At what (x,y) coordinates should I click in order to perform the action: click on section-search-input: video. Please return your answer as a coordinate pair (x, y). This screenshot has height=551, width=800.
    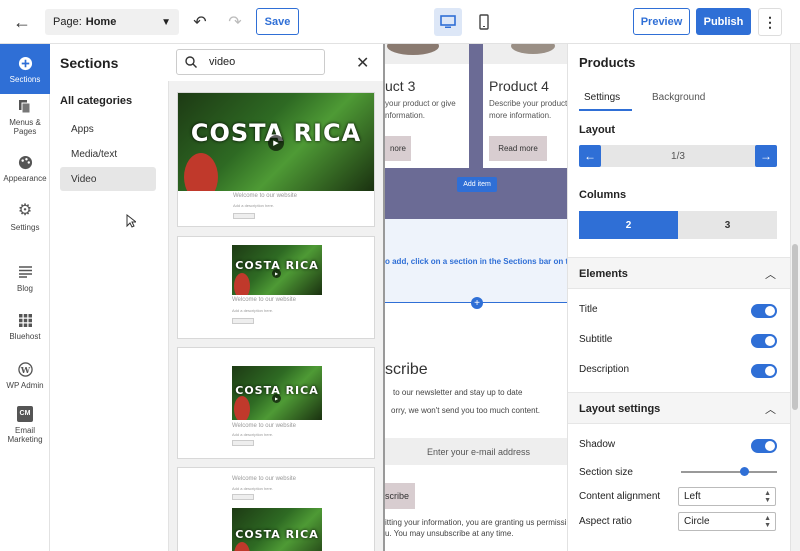
    Looking at the image, I should click on (250, 62).